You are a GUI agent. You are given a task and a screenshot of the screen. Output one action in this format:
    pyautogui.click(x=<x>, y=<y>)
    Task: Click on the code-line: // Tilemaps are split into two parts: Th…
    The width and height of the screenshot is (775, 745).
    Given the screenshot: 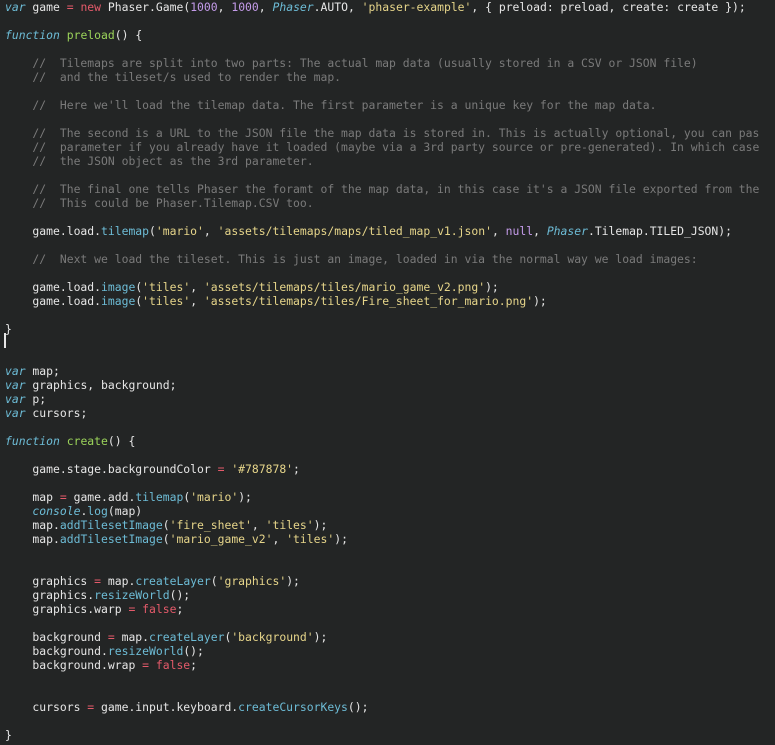 What is the action you would take?
    pyautogui.click(x=351, y=63)
    